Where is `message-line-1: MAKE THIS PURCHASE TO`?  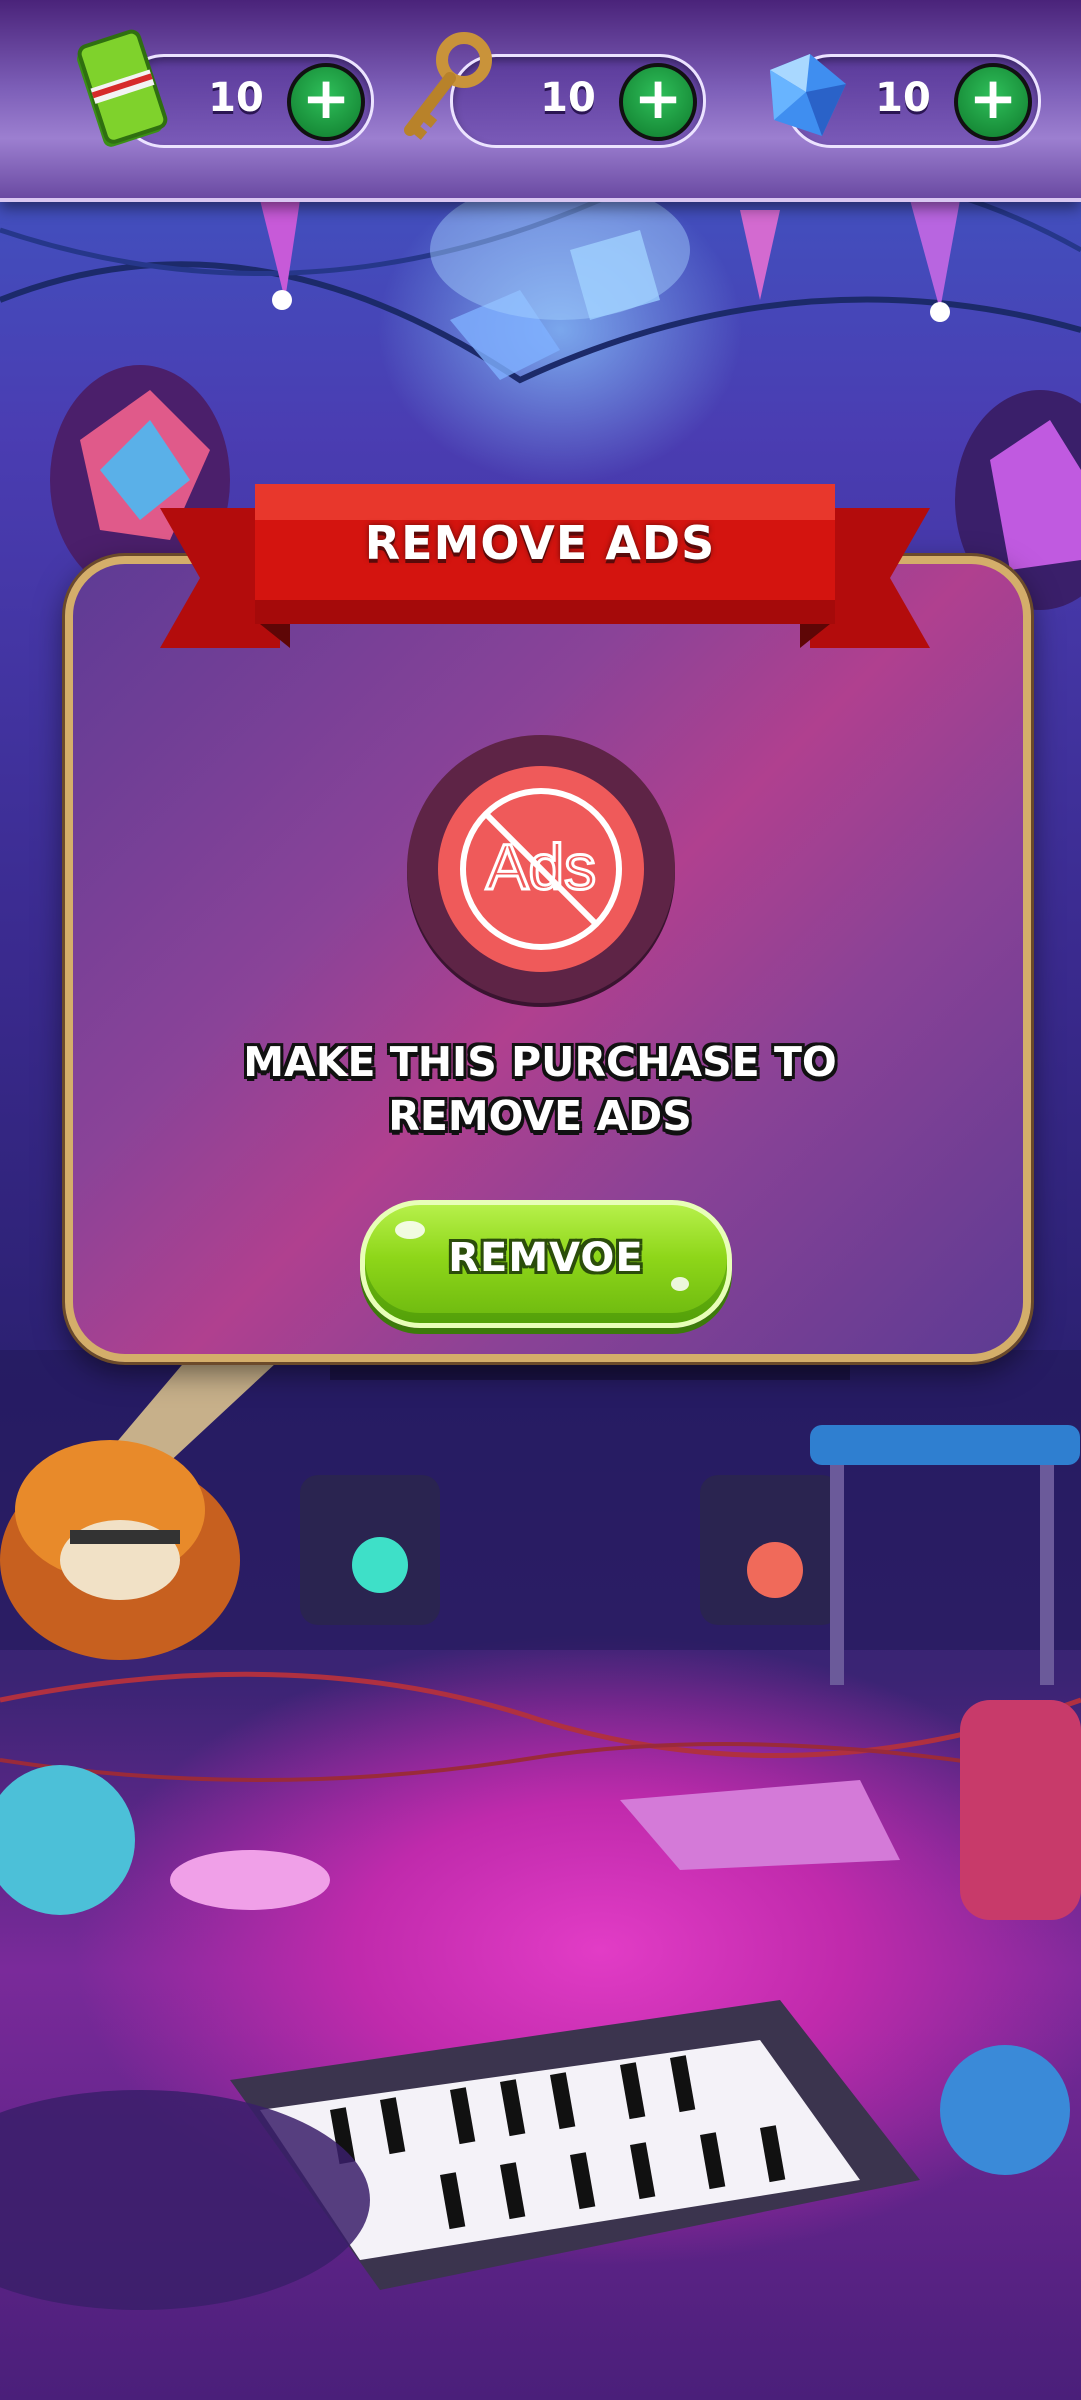 message-line-1: MAKE THIS PURCHASE TO is located at coordinates (540, 1062).